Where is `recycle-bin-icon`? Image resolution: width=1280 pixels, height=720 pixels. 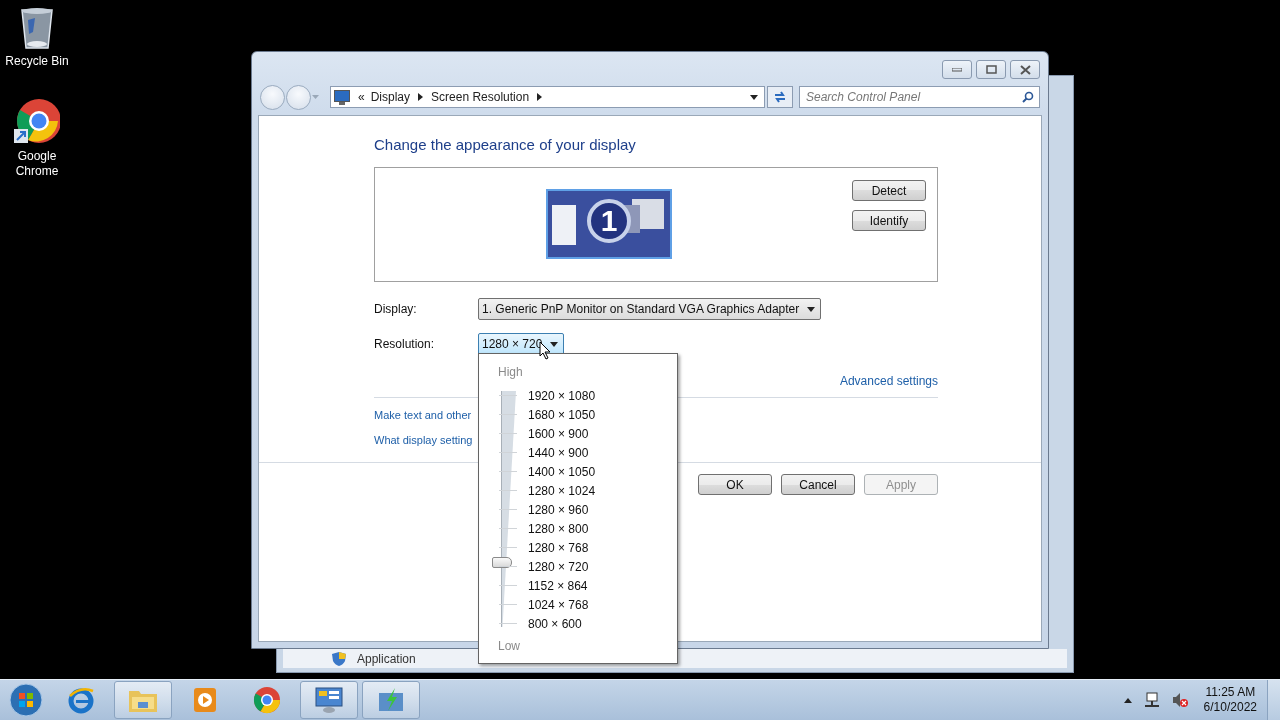
recycle-bin-icon is located at coordinates (37, 28).